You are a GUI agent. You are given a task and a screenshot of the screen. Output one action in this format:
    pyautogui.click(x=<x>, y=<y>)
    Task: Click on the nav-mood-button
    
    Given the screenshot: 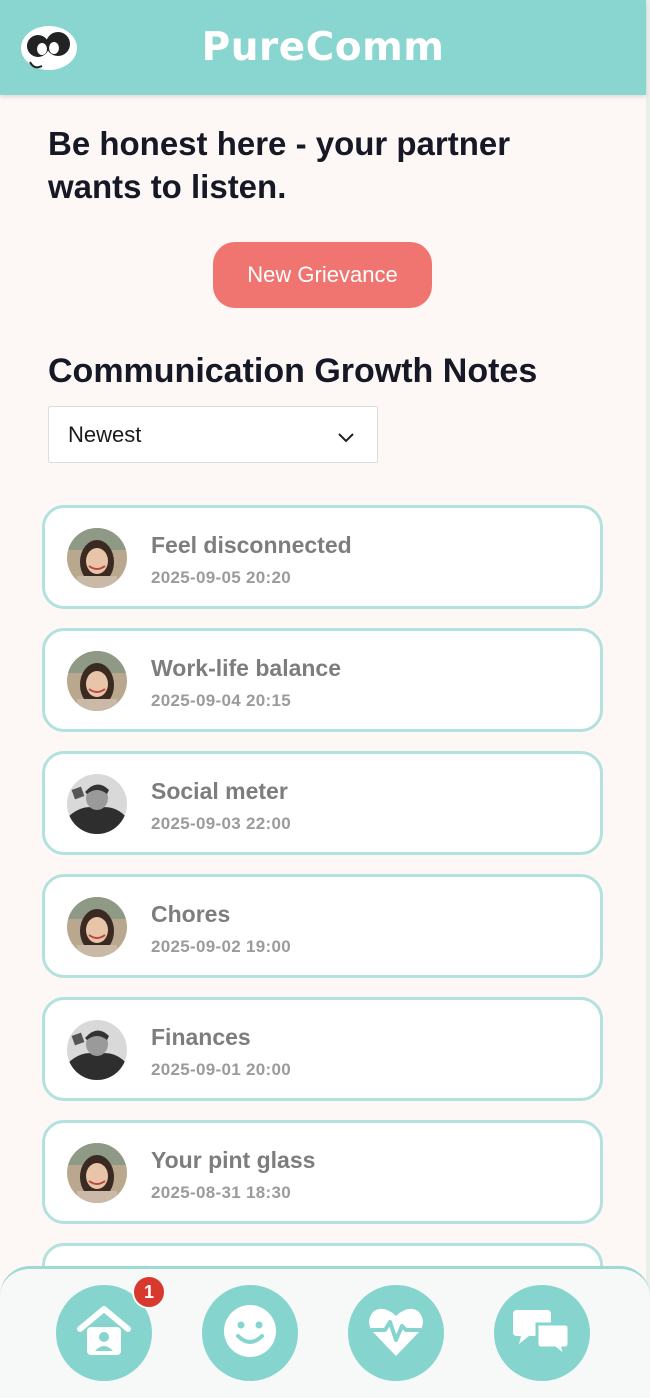 What is the action you would take?
    pyautogui.click(x=250, y=1333)
    